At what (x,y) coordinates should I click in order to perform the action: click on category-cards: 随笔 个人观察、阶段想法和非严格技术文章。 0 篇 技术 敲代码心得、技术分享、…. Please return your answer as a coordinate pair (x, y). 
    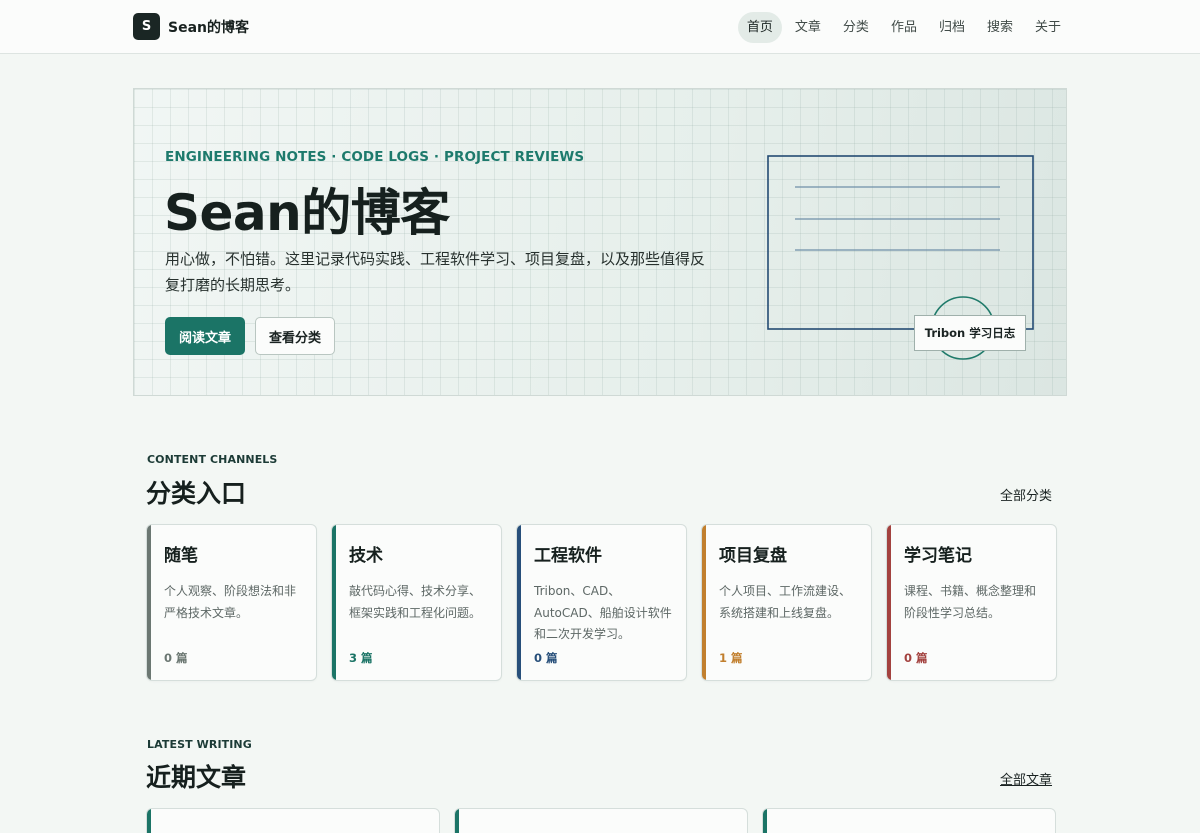
    Looking at the image, I should click on (601, 602).